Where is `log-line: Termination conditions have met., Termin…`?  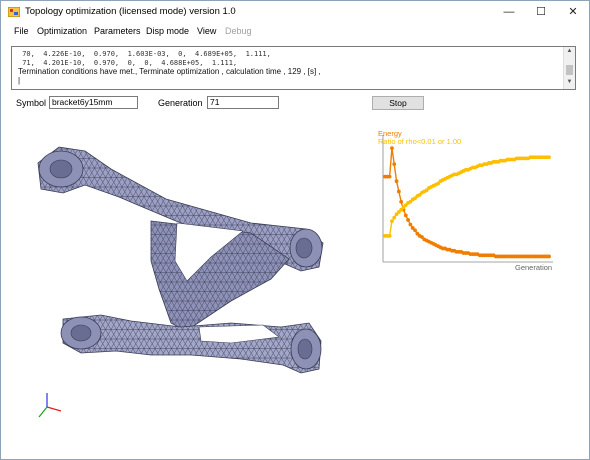 log-line: Termination conditions have met., Termin… is located at coordinates (169, 71).